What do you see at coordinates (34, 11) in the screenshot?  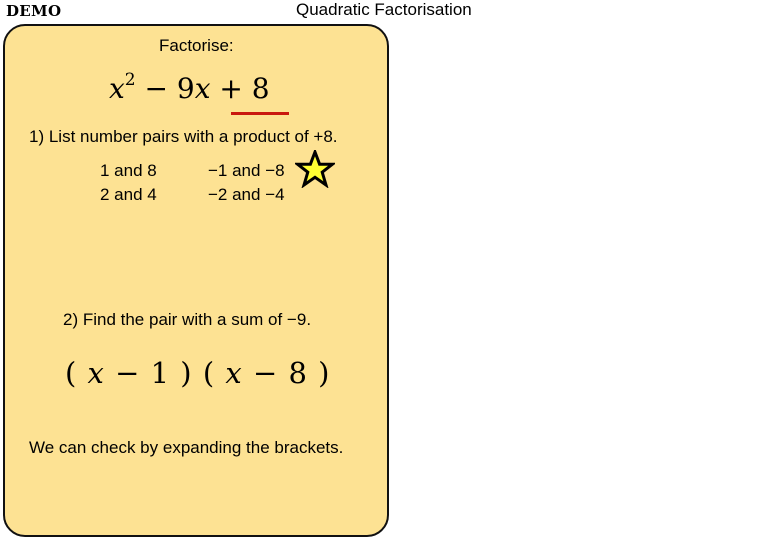 I see `demo-label: DEMO` at bounding box center [34, 11].